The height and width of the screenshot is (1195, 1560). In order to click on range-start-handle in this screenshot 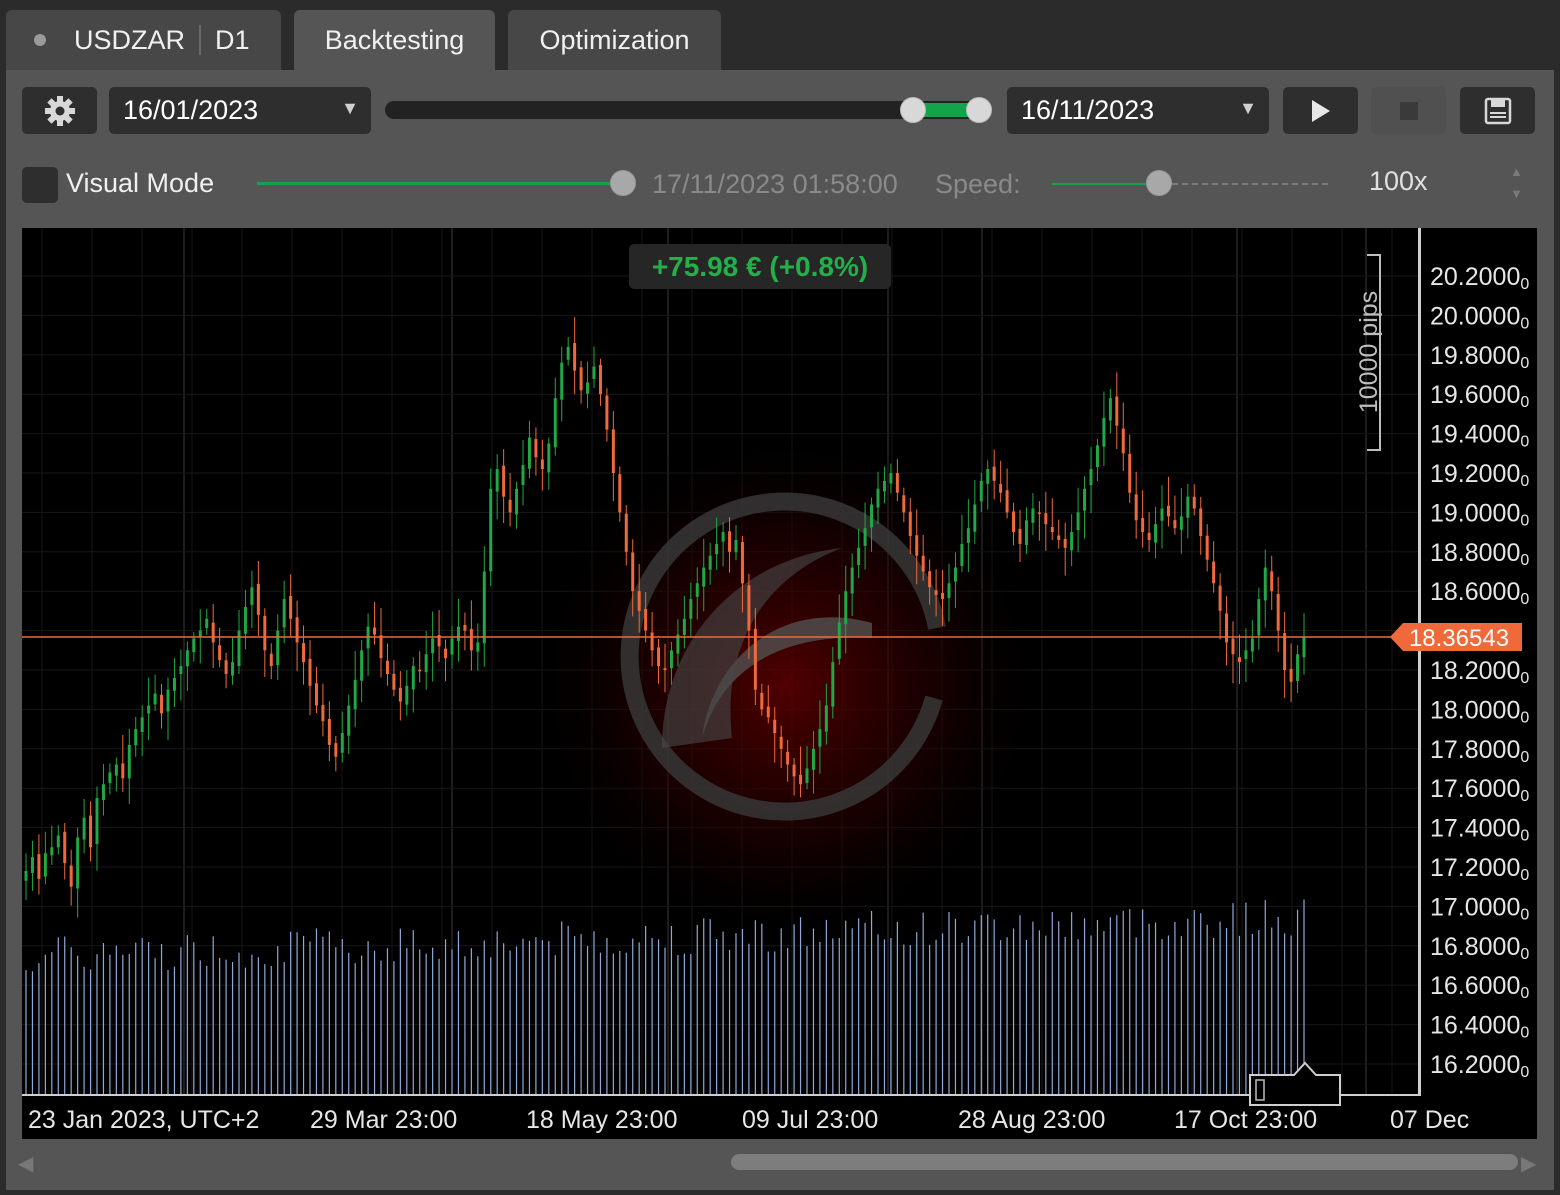, I will do `click(913, 110)`.